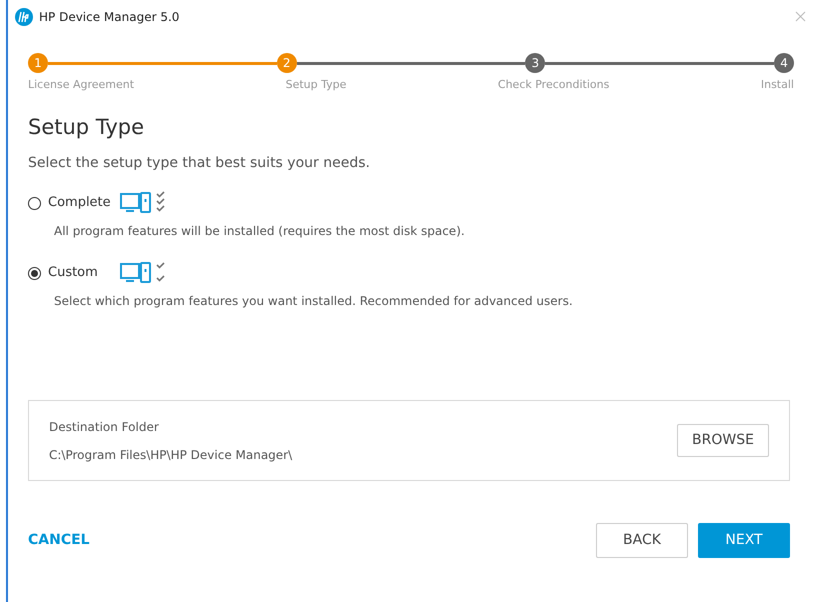 The image size is (814, 602). I want to click on back-button: BACK, so click(642, 540).